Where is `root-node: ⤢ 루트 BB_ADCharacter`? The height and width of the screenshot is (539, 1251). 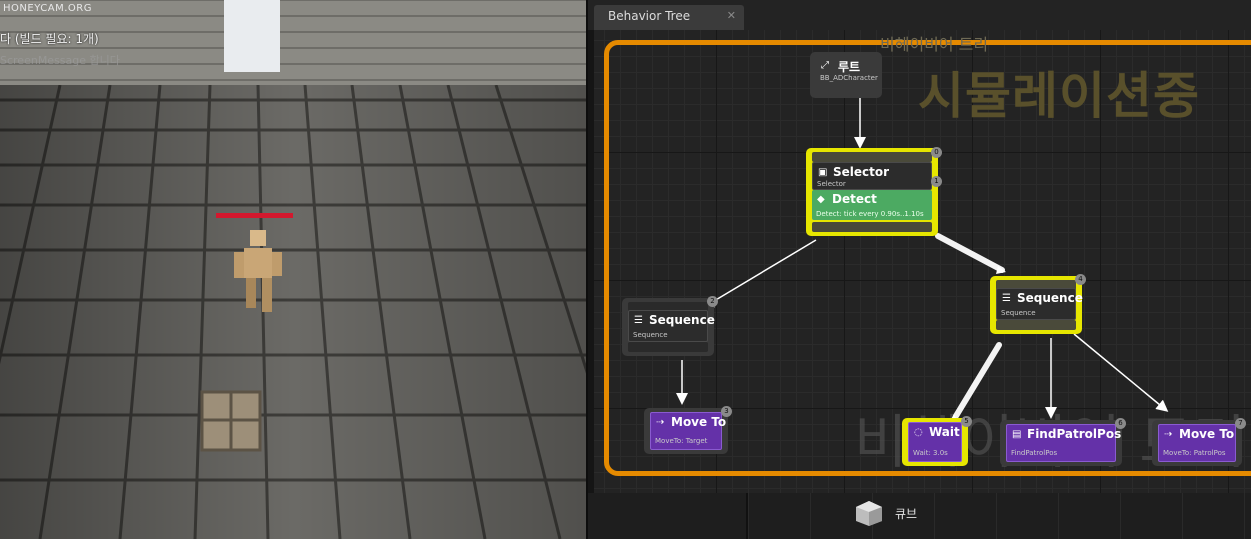 root-node: ⤢ 루트 BB_ADCharacter is located at coordinates (846, 75).